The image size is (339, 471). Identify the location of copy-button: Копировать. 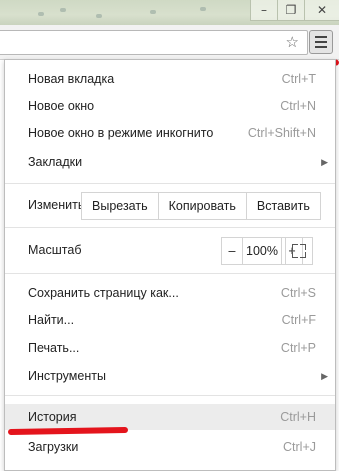
(202, 206).